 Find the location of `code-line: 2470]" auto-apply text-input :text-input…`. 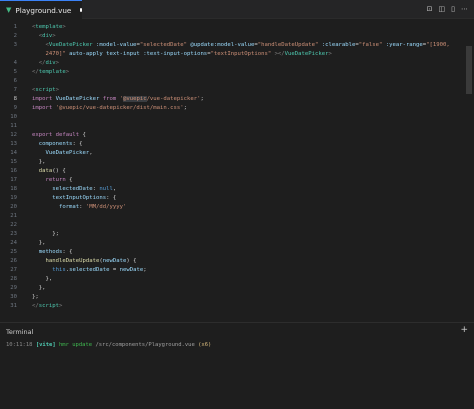

code-line: 2470]" auto-apply text-input :text-input… is located at coordinates (237, 54).